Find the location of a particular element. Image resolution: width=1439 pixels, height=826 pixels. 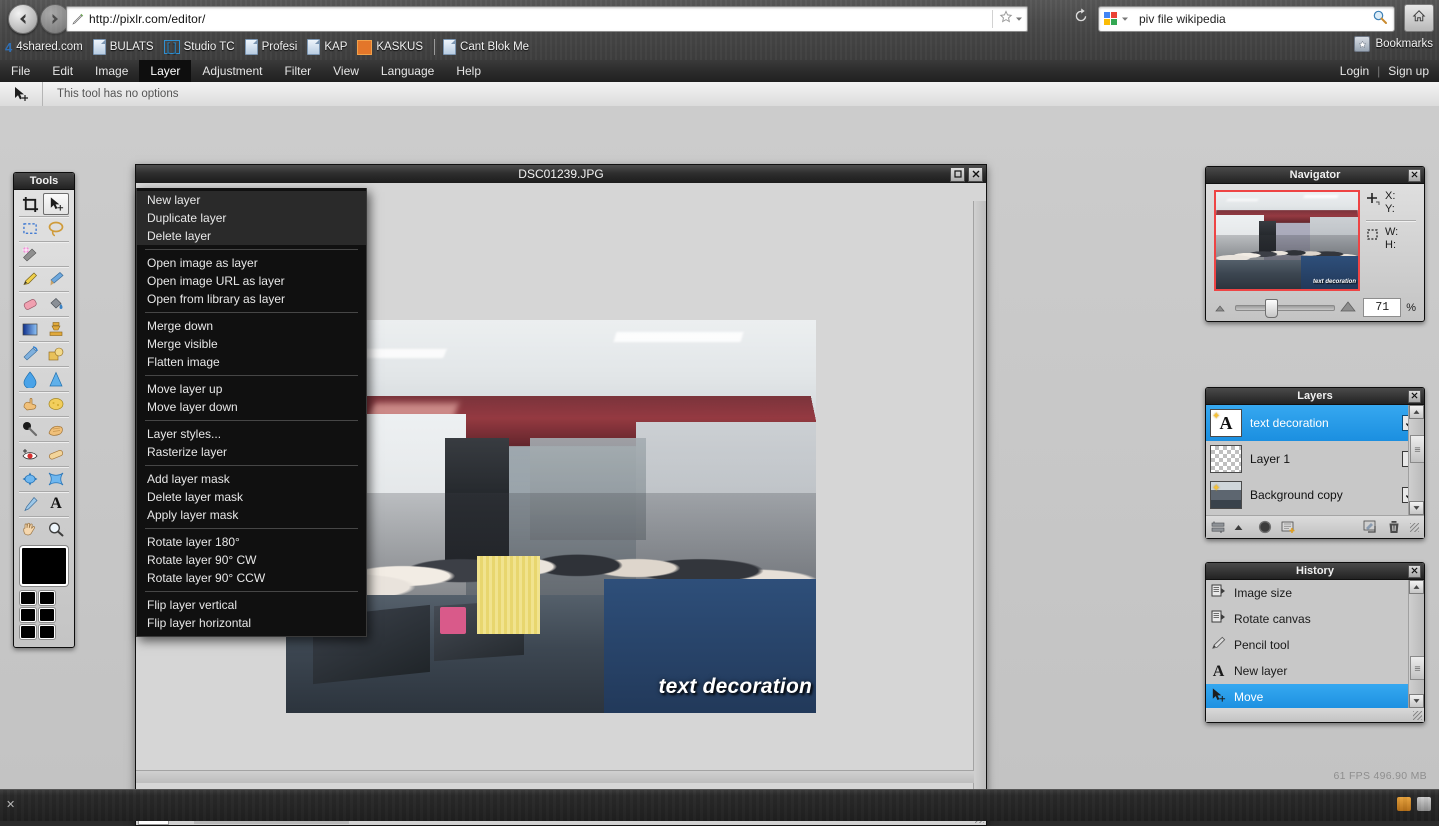

tool-sharpen is located at coordinates (56, 379).